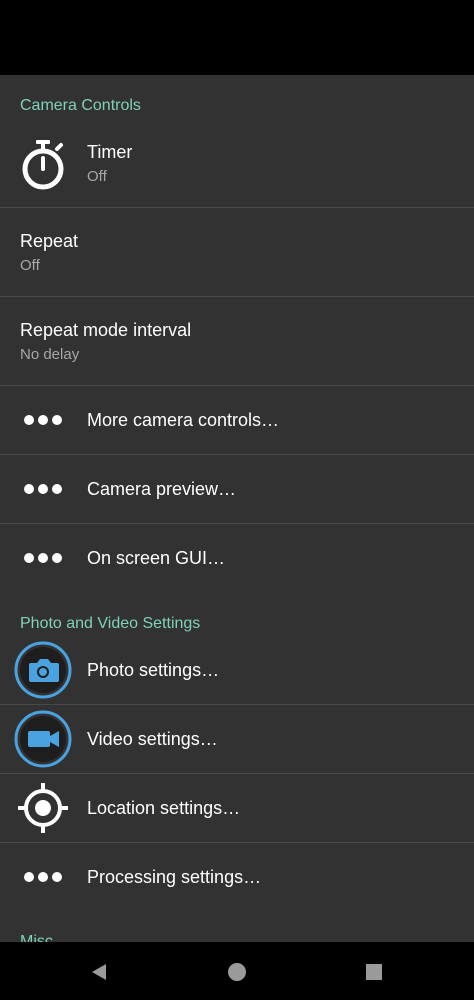  What do you see at coordinates (106, 330) in the screenshot?
I see `setting-title: Repeat mode interval` at bounding box center [106, 330].